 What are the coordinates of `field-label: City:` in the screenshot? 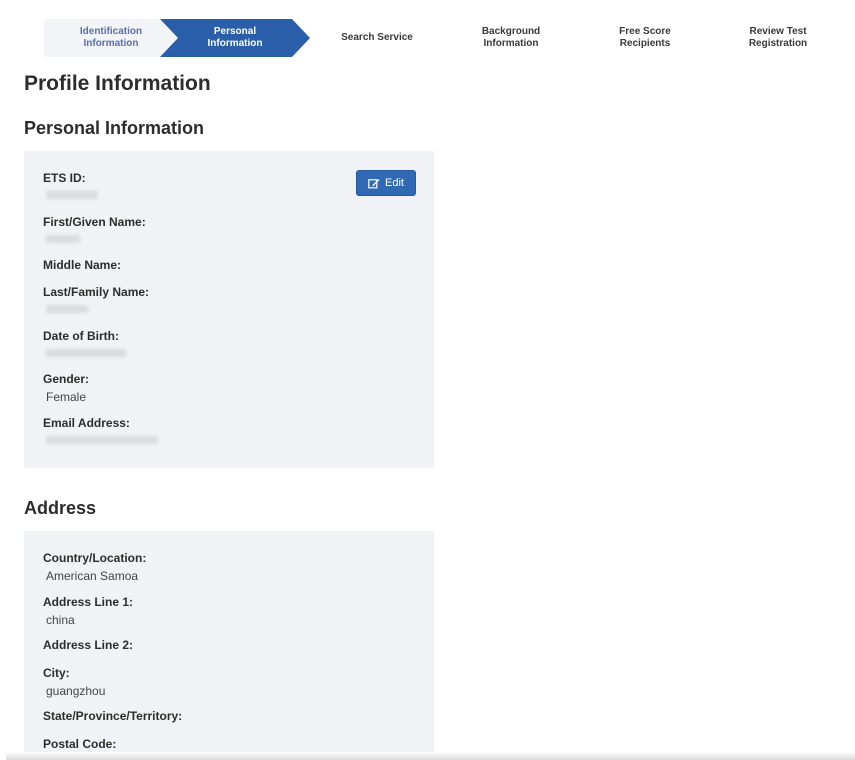 It's located at (56, 673).